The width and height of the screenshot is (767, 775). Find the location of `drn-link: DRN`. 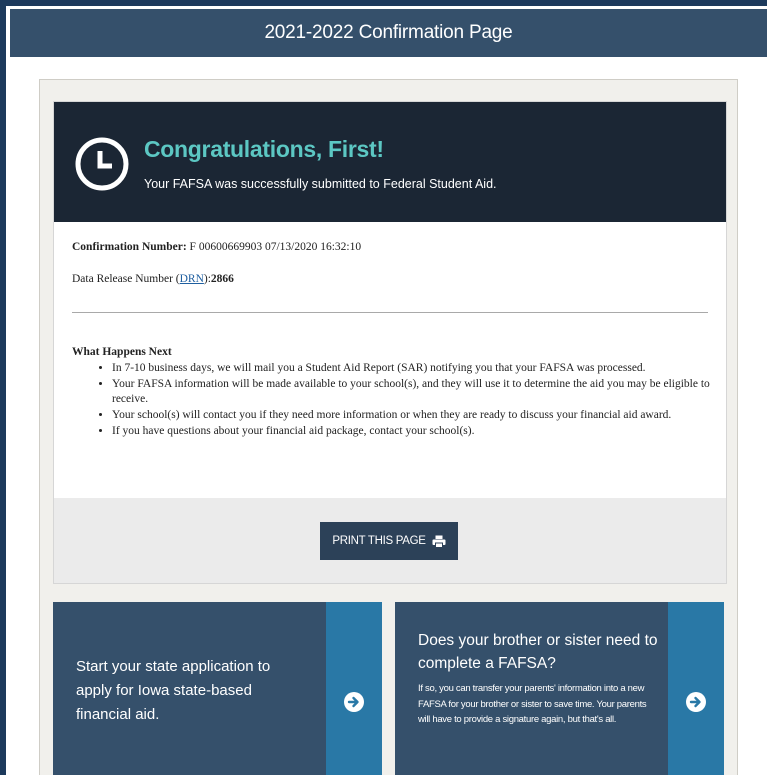

drn-link: DRN is located at coordinates (192, 279).